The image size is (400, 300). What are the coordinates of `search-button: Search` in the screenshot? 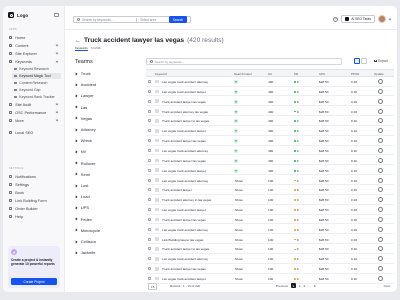 It's located at (178, 19).